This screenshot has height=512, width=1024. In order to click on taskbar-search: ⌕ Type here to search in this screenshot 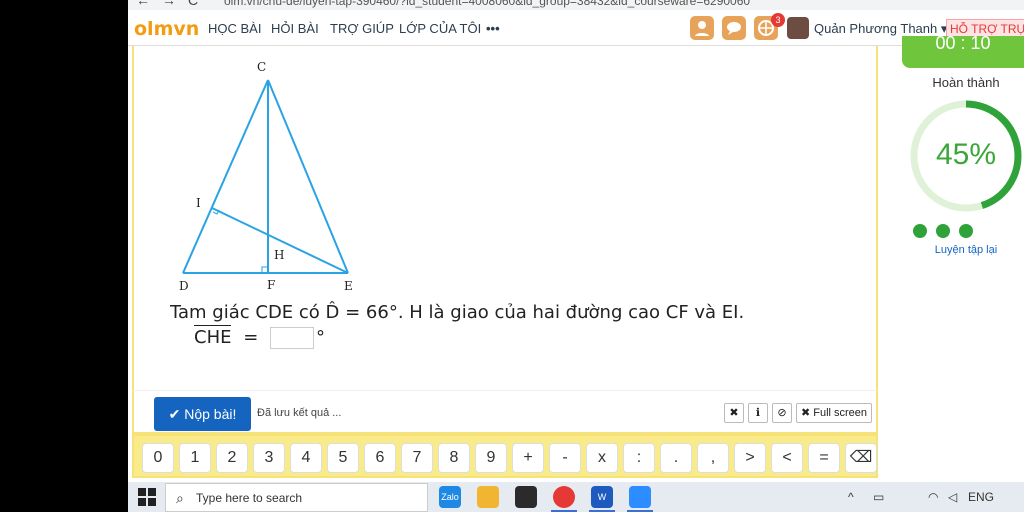, I will do `click(296, 497)`.